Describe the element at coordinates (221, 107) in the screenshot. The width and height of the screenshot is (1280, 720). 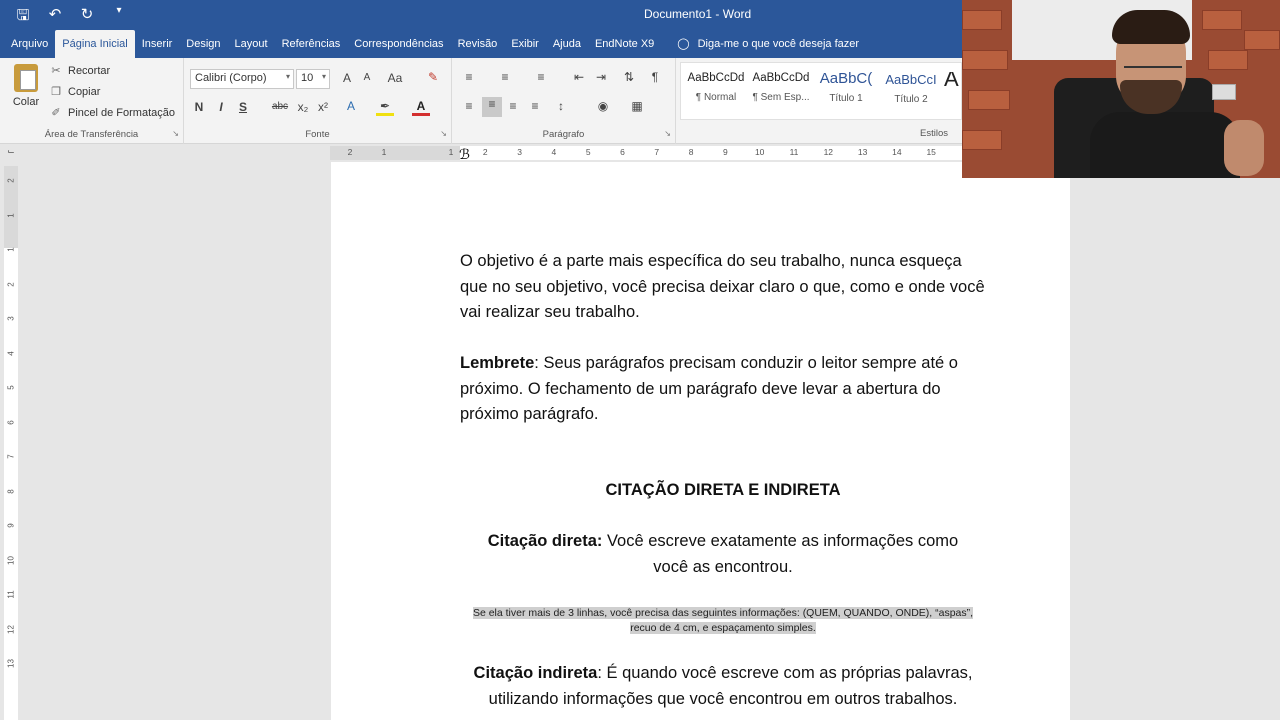
I see `italic-button: I` at that location.